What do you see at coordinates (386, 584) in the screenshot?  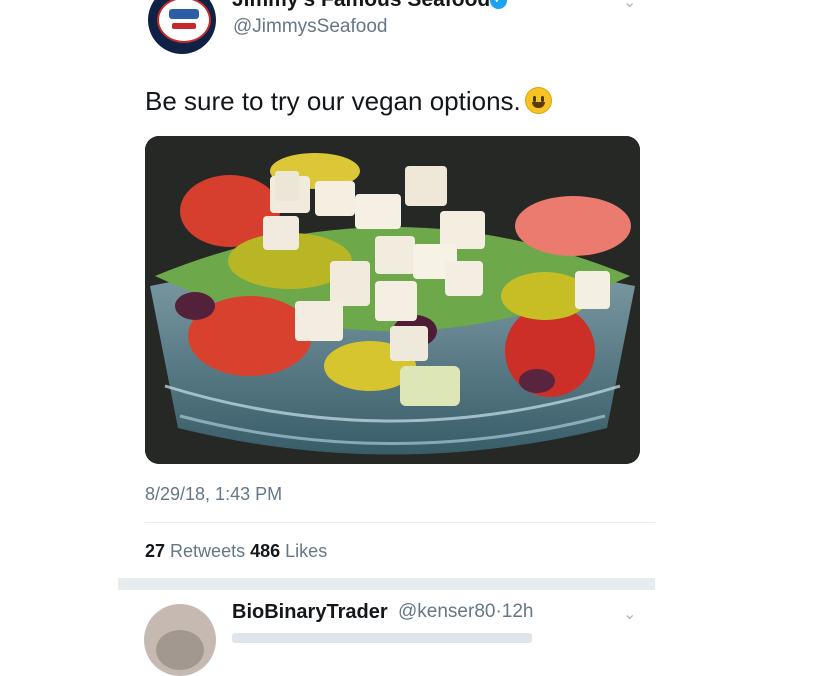 I see `tweet-separator` at bounding box center [386, 584].